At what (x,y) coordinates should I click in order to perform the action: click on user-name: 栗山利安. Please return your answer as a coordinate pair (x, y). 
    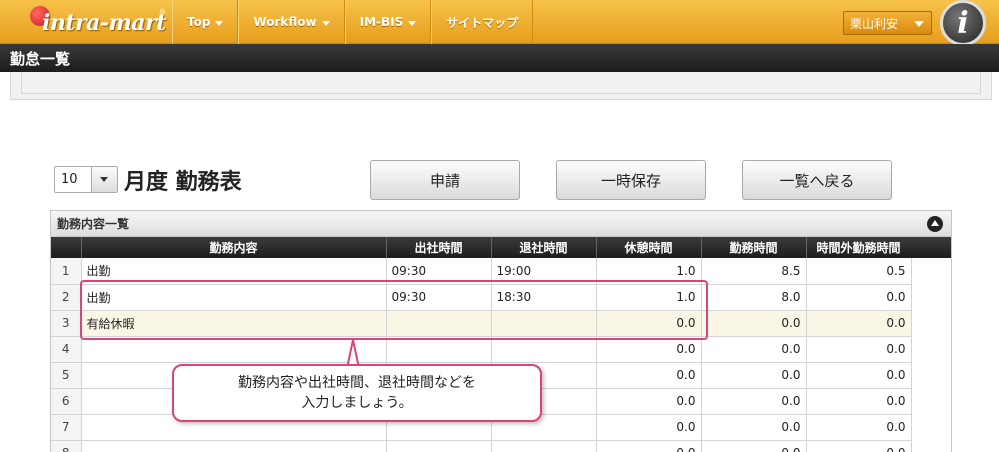
    Looking at the image, I should click on (874, 23).